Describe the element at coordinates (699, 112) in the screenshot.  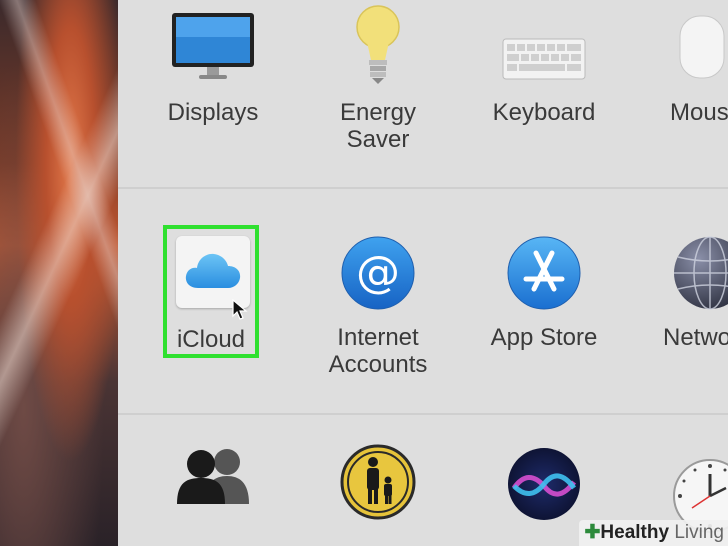
I see `pref-label: Mous` at that location.